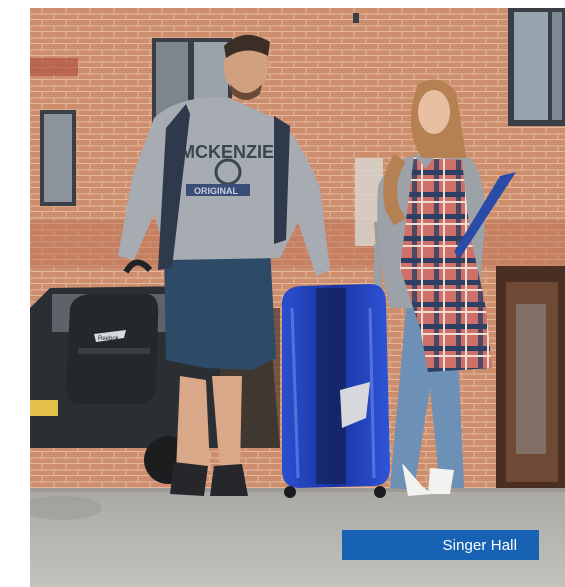 The image size is (565, 587). Describe the element at coordinates (216, 191) in the screenshot. I see `svg-text: ORIGINAL` at that location.